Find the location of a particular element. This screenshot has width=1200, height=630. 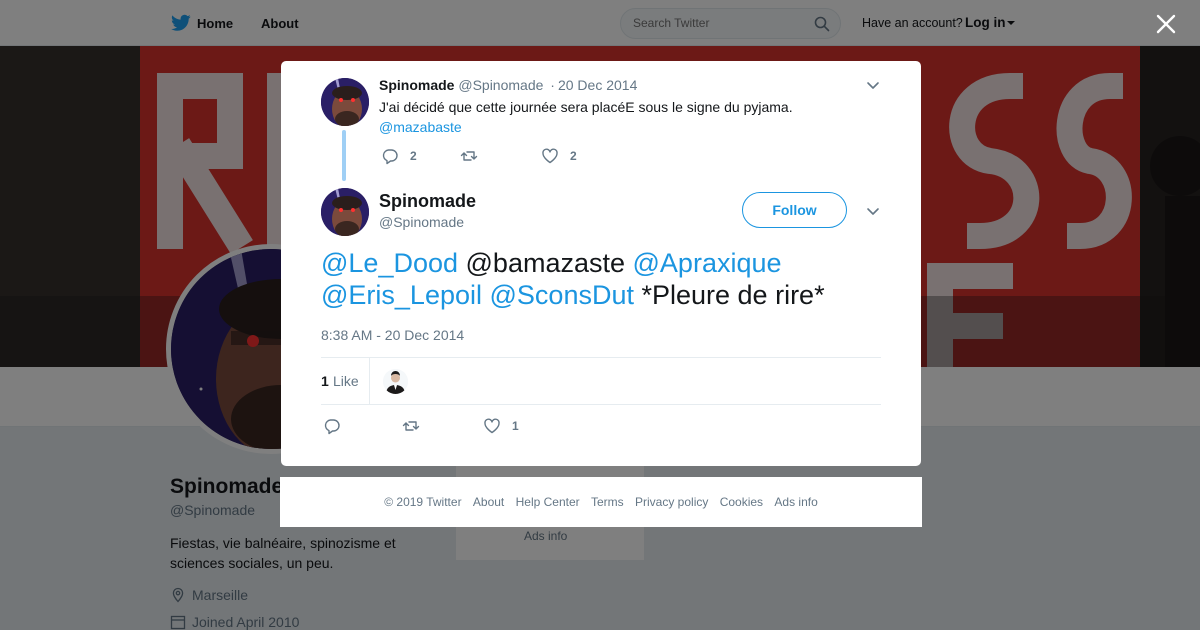

main-tweet-avatar is located at coordinates (345, 212).